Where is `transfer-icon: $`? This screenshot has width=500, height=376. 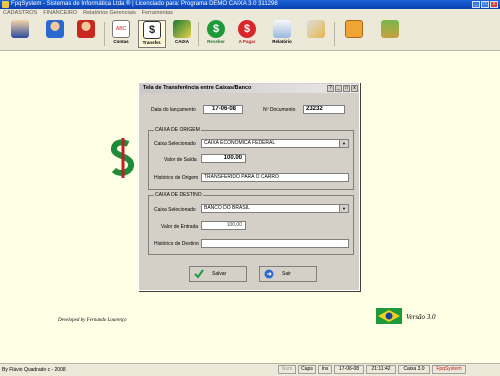
transfer-icon: $ is located at coordinates (152, 30).